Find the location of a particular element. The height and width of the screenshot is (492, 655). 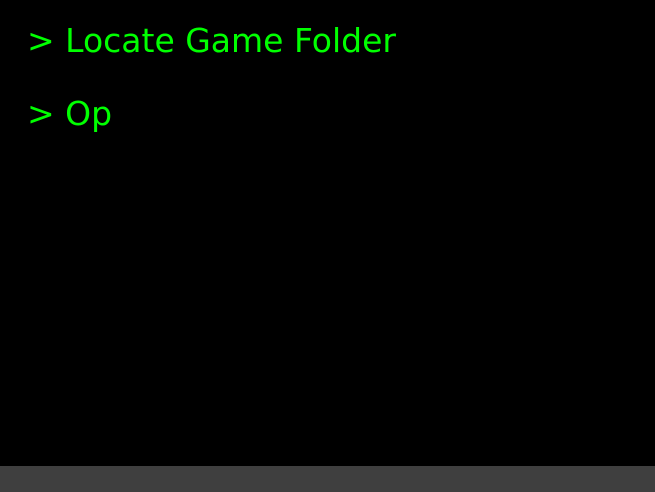

menu-item-open-partial: > Op is located at coordinates (69, 114).